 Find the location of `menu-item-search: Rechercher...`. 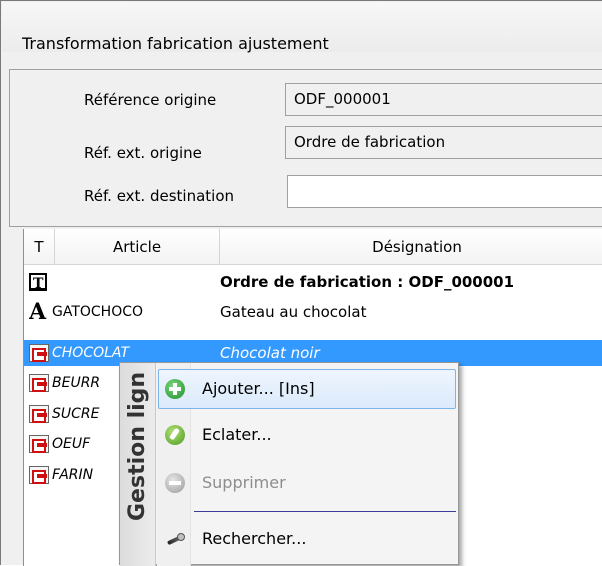

menu-item-search: Rechercher... is located at coordinates (307, 539).